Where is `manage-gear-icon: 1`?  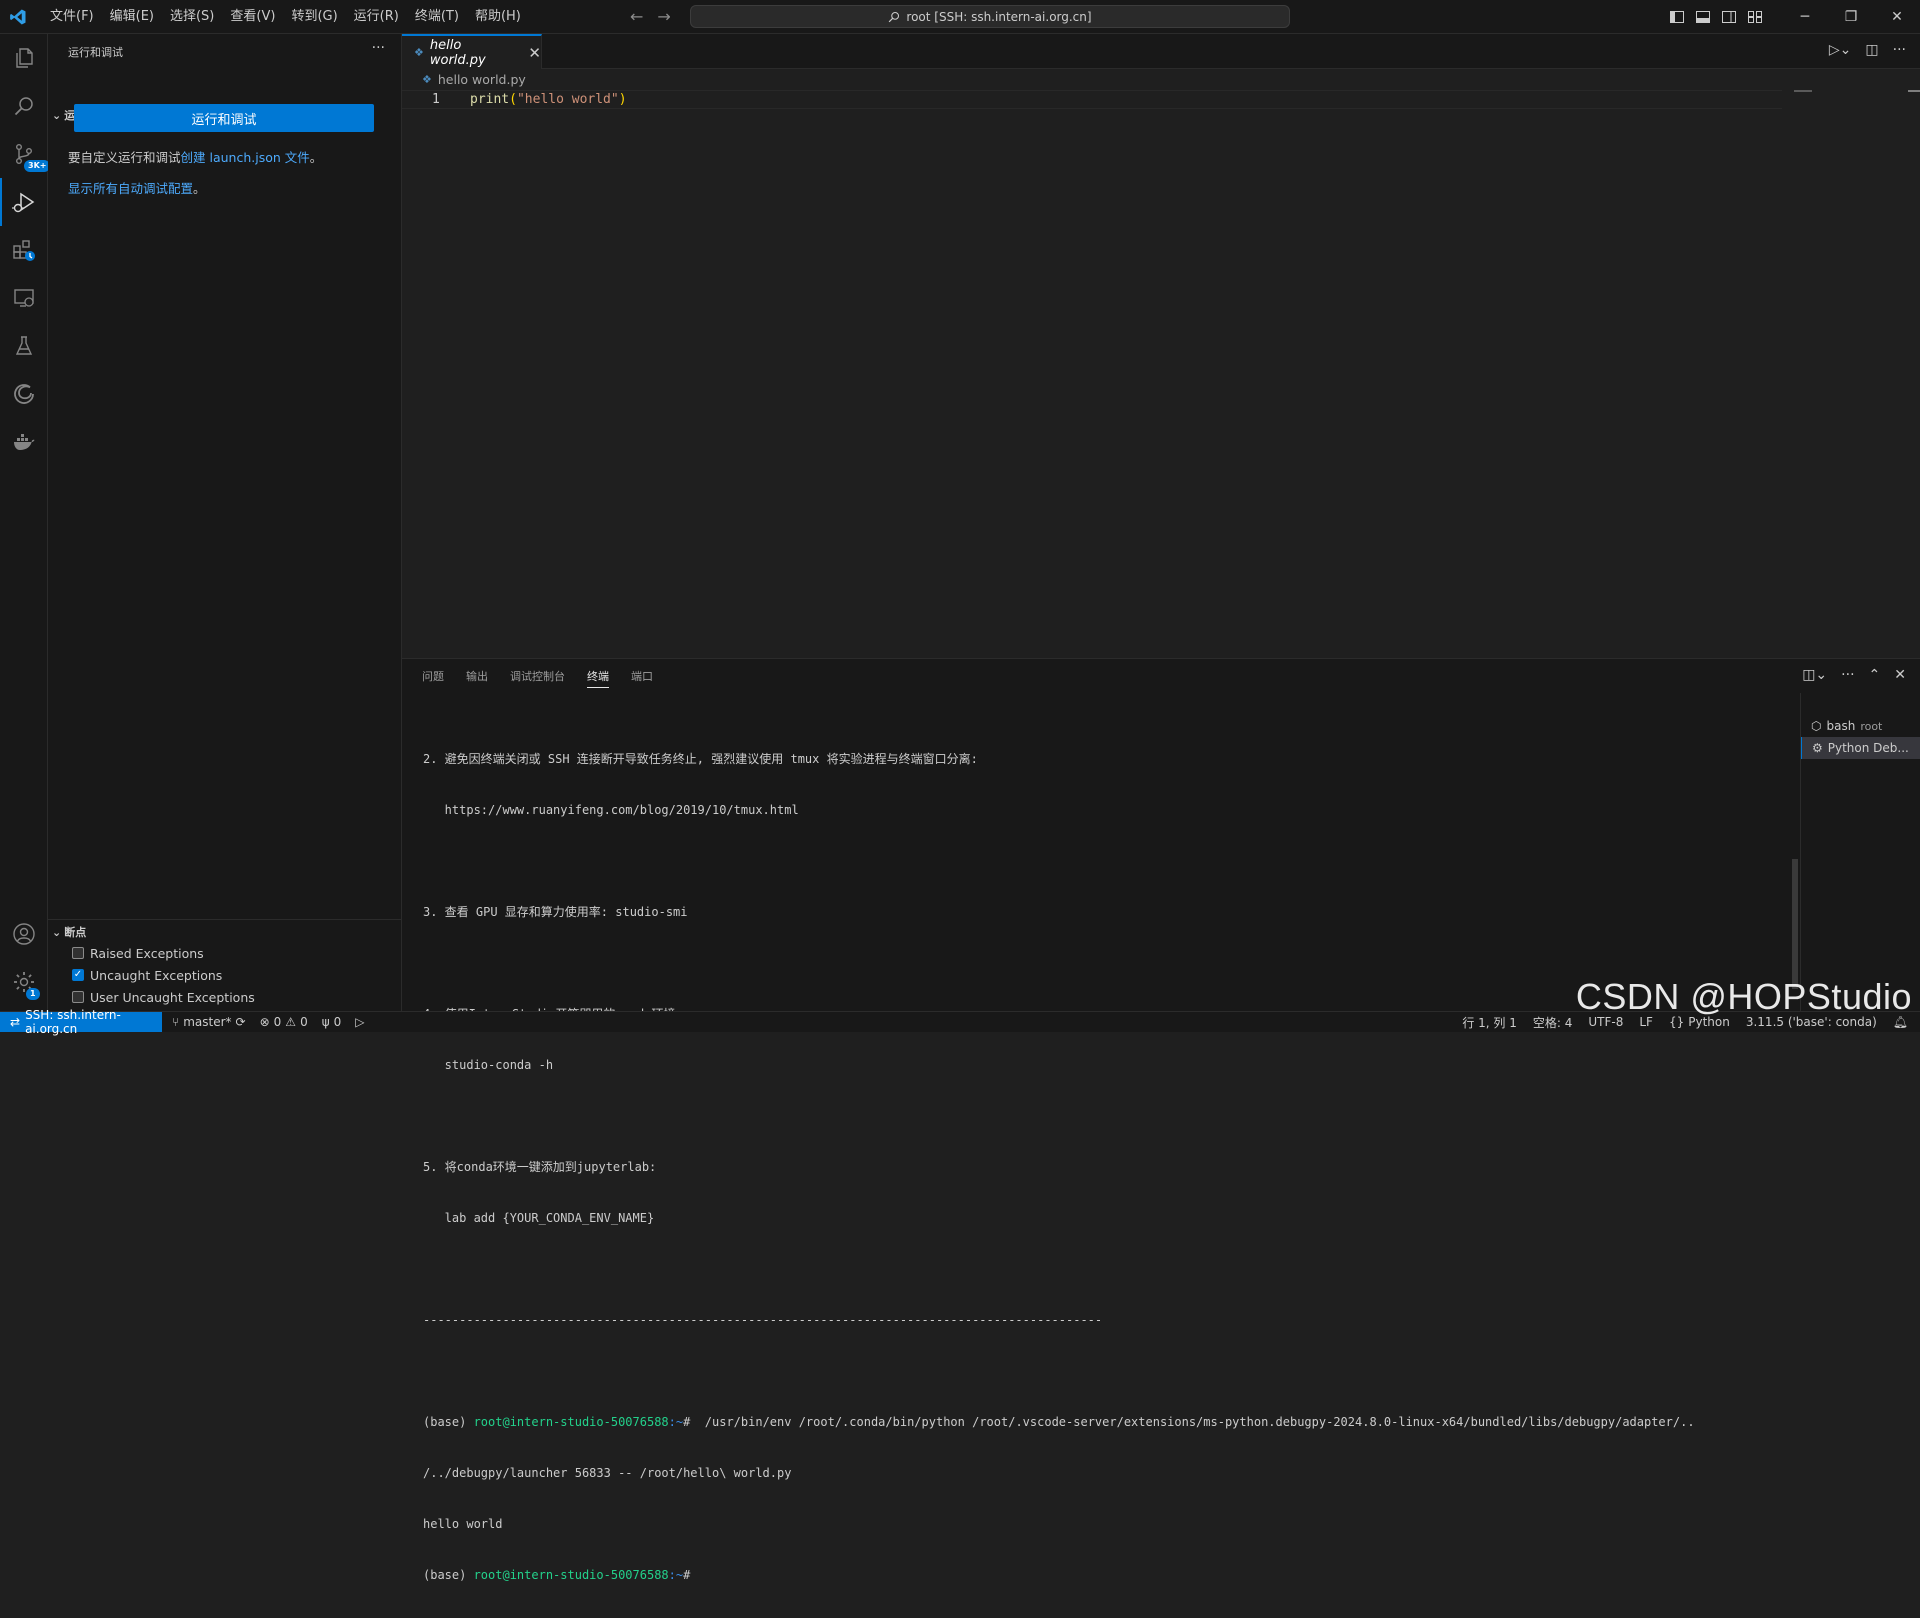 manage-gear-icon: 1 is located at coordinates (24, 982).